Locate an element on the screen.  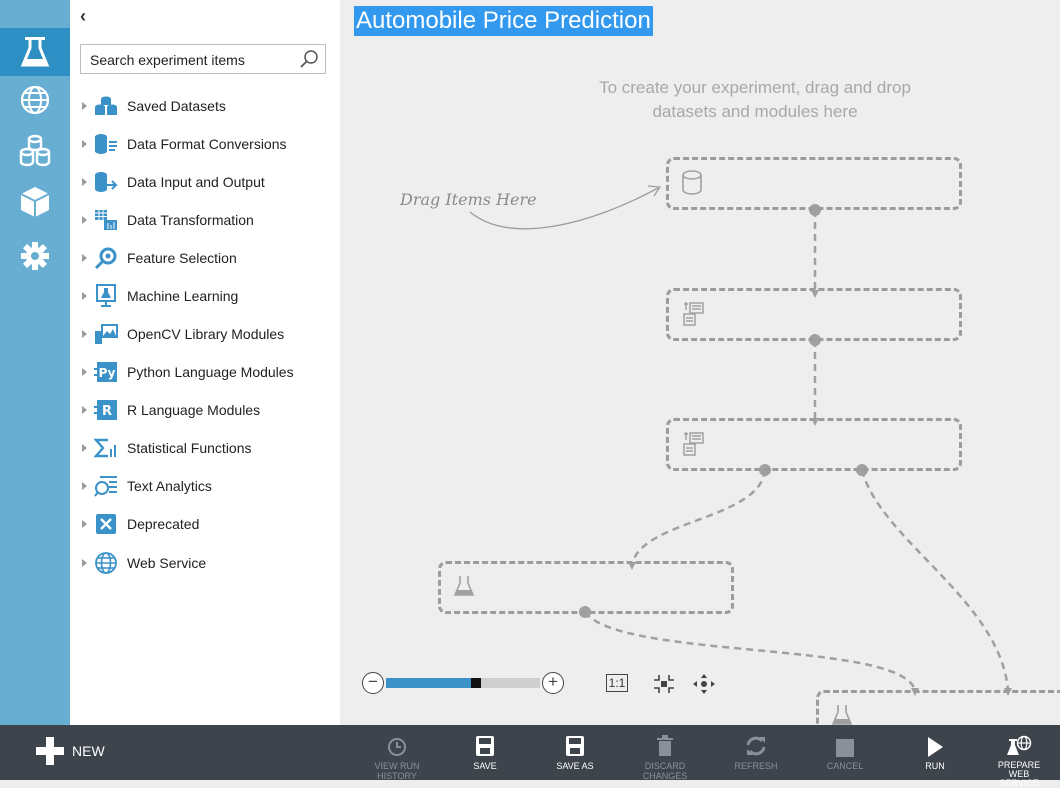
palette-item-label: Data Format Conversions is located at coordinates (207, 144).